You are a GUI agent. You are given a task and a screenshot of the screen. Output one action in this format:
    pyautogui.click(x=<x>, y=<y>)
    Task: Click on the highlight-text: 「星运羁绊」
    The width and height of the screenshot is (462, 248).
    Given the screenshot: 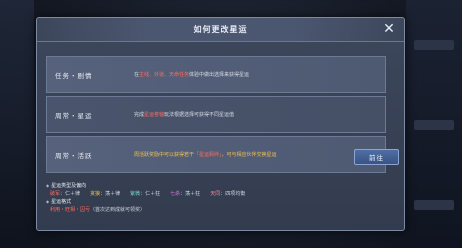 What is the action you would take?
    pyautogui.click(x=208, y=154)
    